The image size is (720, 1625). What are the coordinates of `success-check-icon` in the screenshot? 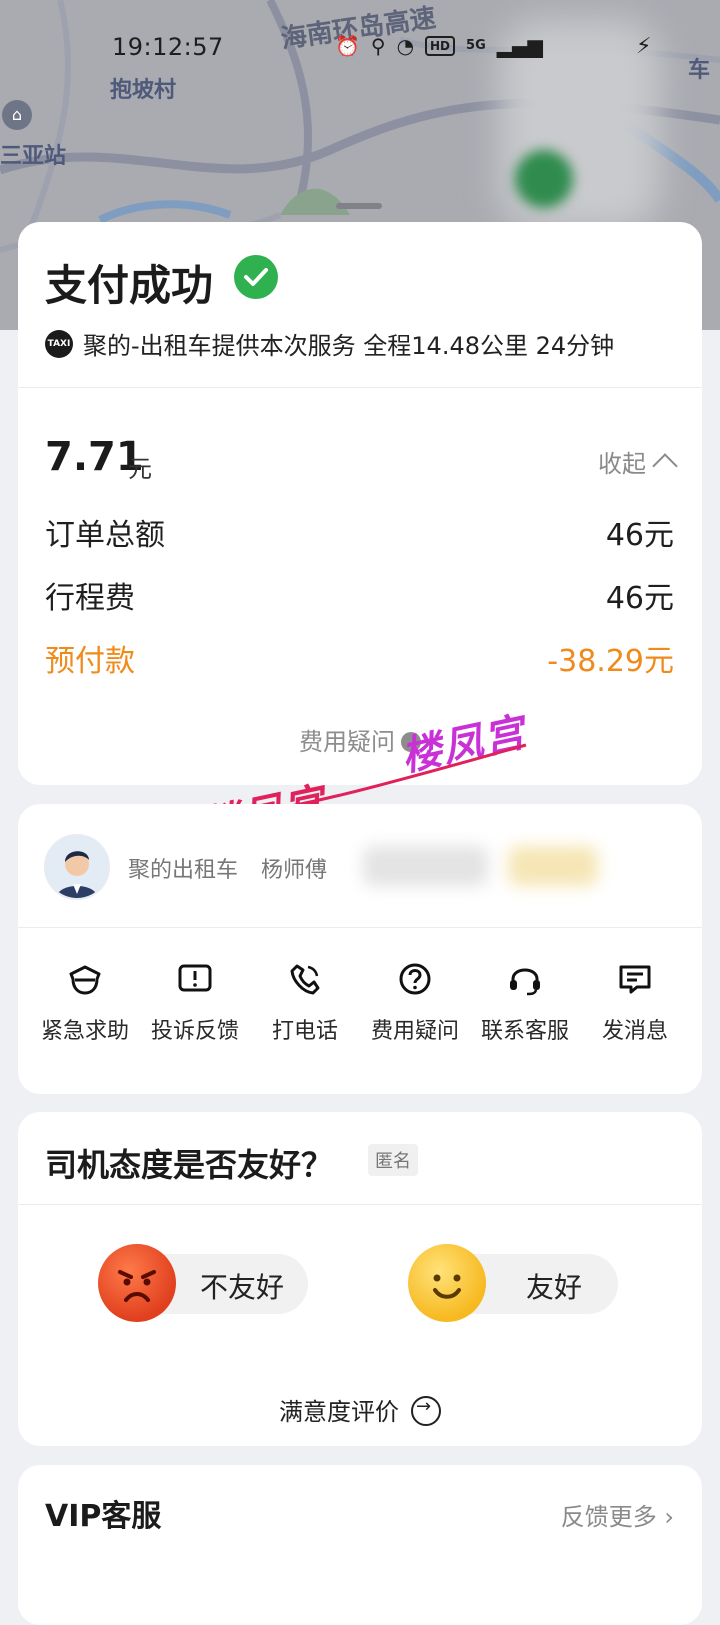 It's located at (256, 277).